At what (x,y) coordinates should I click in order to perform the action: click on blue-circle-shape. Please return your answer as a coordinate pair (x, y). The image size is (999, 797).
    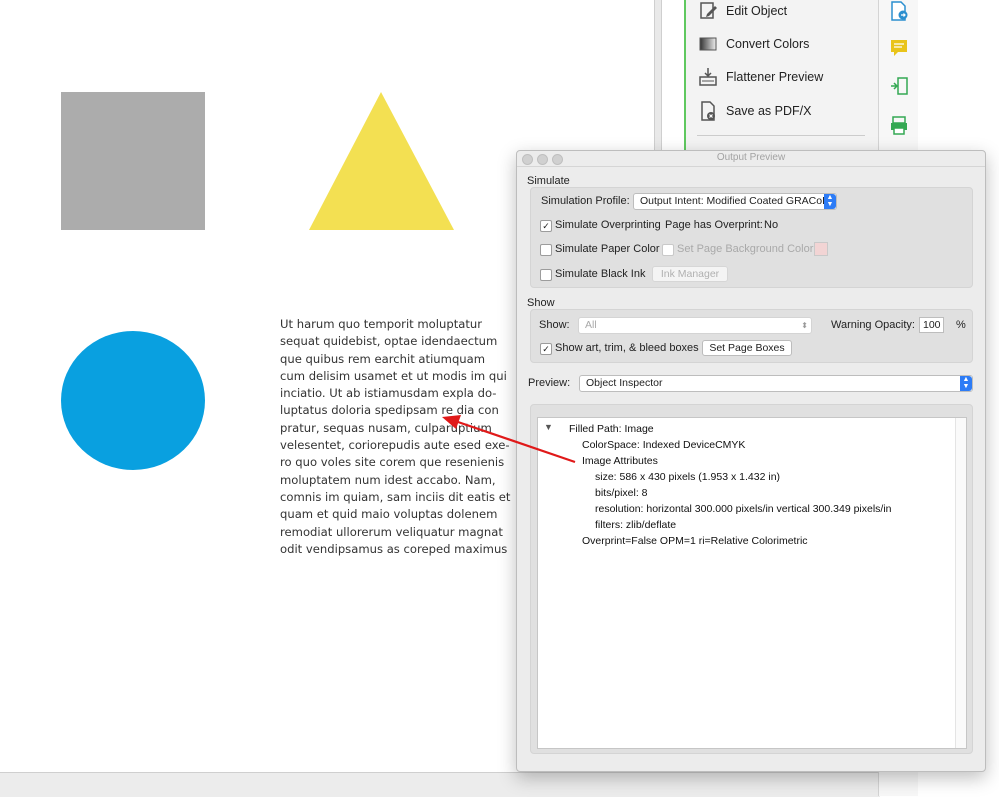
    Looking at the image, I should click on (133, 400).